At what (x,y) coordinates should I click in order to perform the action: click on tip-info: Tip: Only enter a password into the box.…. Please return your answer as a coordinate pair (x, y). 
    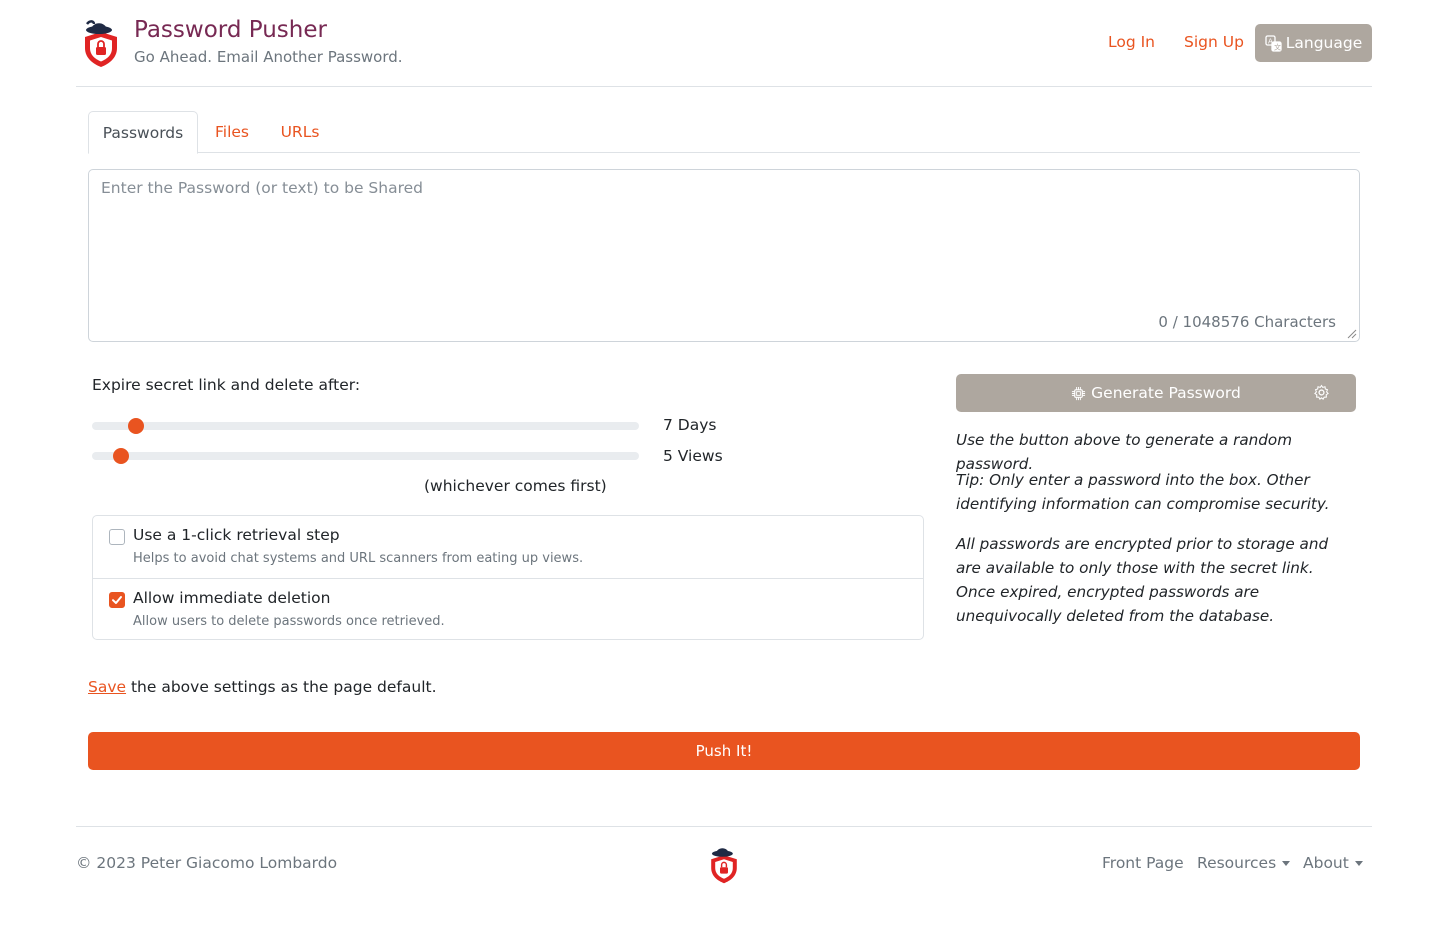
    Looking at the image, I should click on (1143, 492).